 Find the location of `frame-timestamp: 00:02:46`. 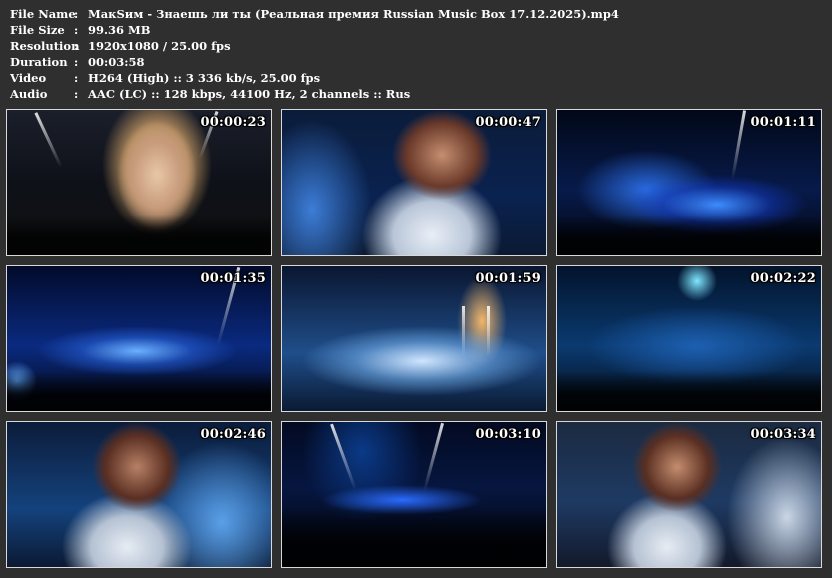

frame-timestamp: 00:02:46 is located at coordinates (233, 434).